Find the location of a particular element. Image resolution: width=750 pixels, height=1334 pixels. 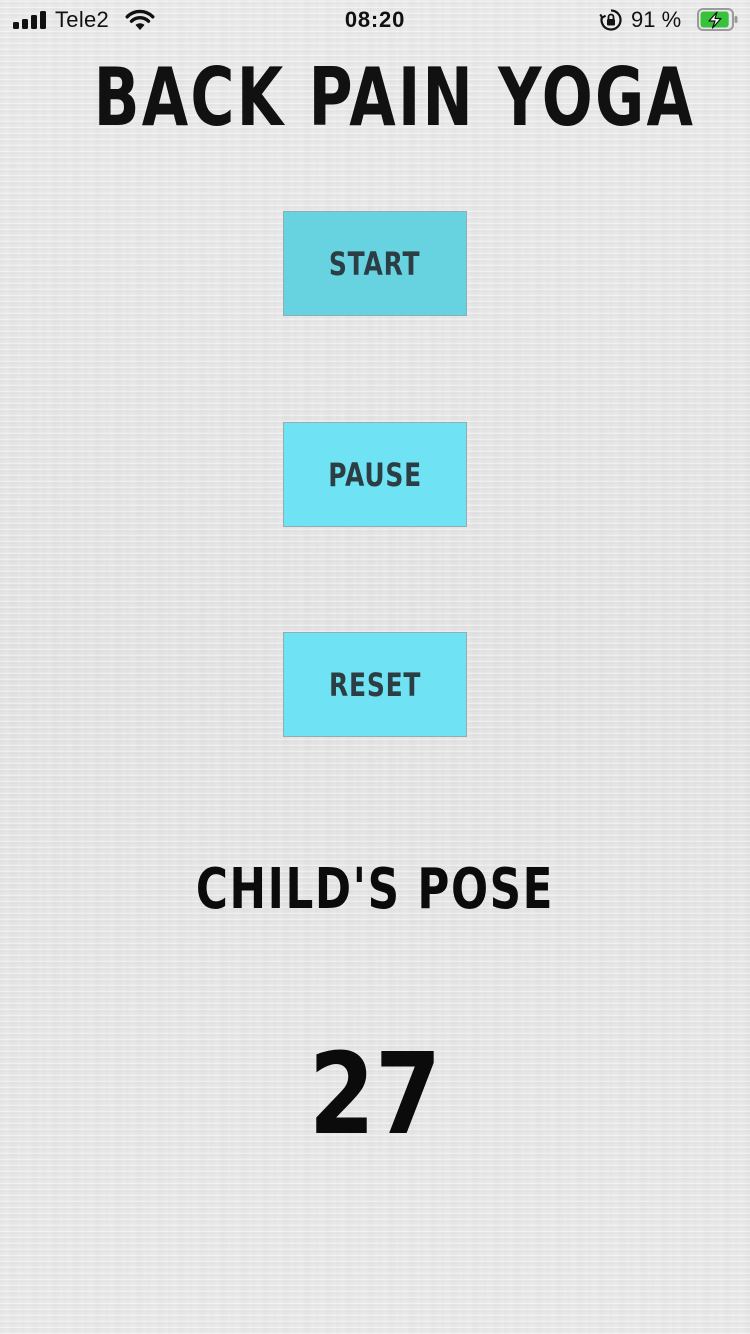

app-title: BACK PAIN YOGA is located at coordinates (394, 97).